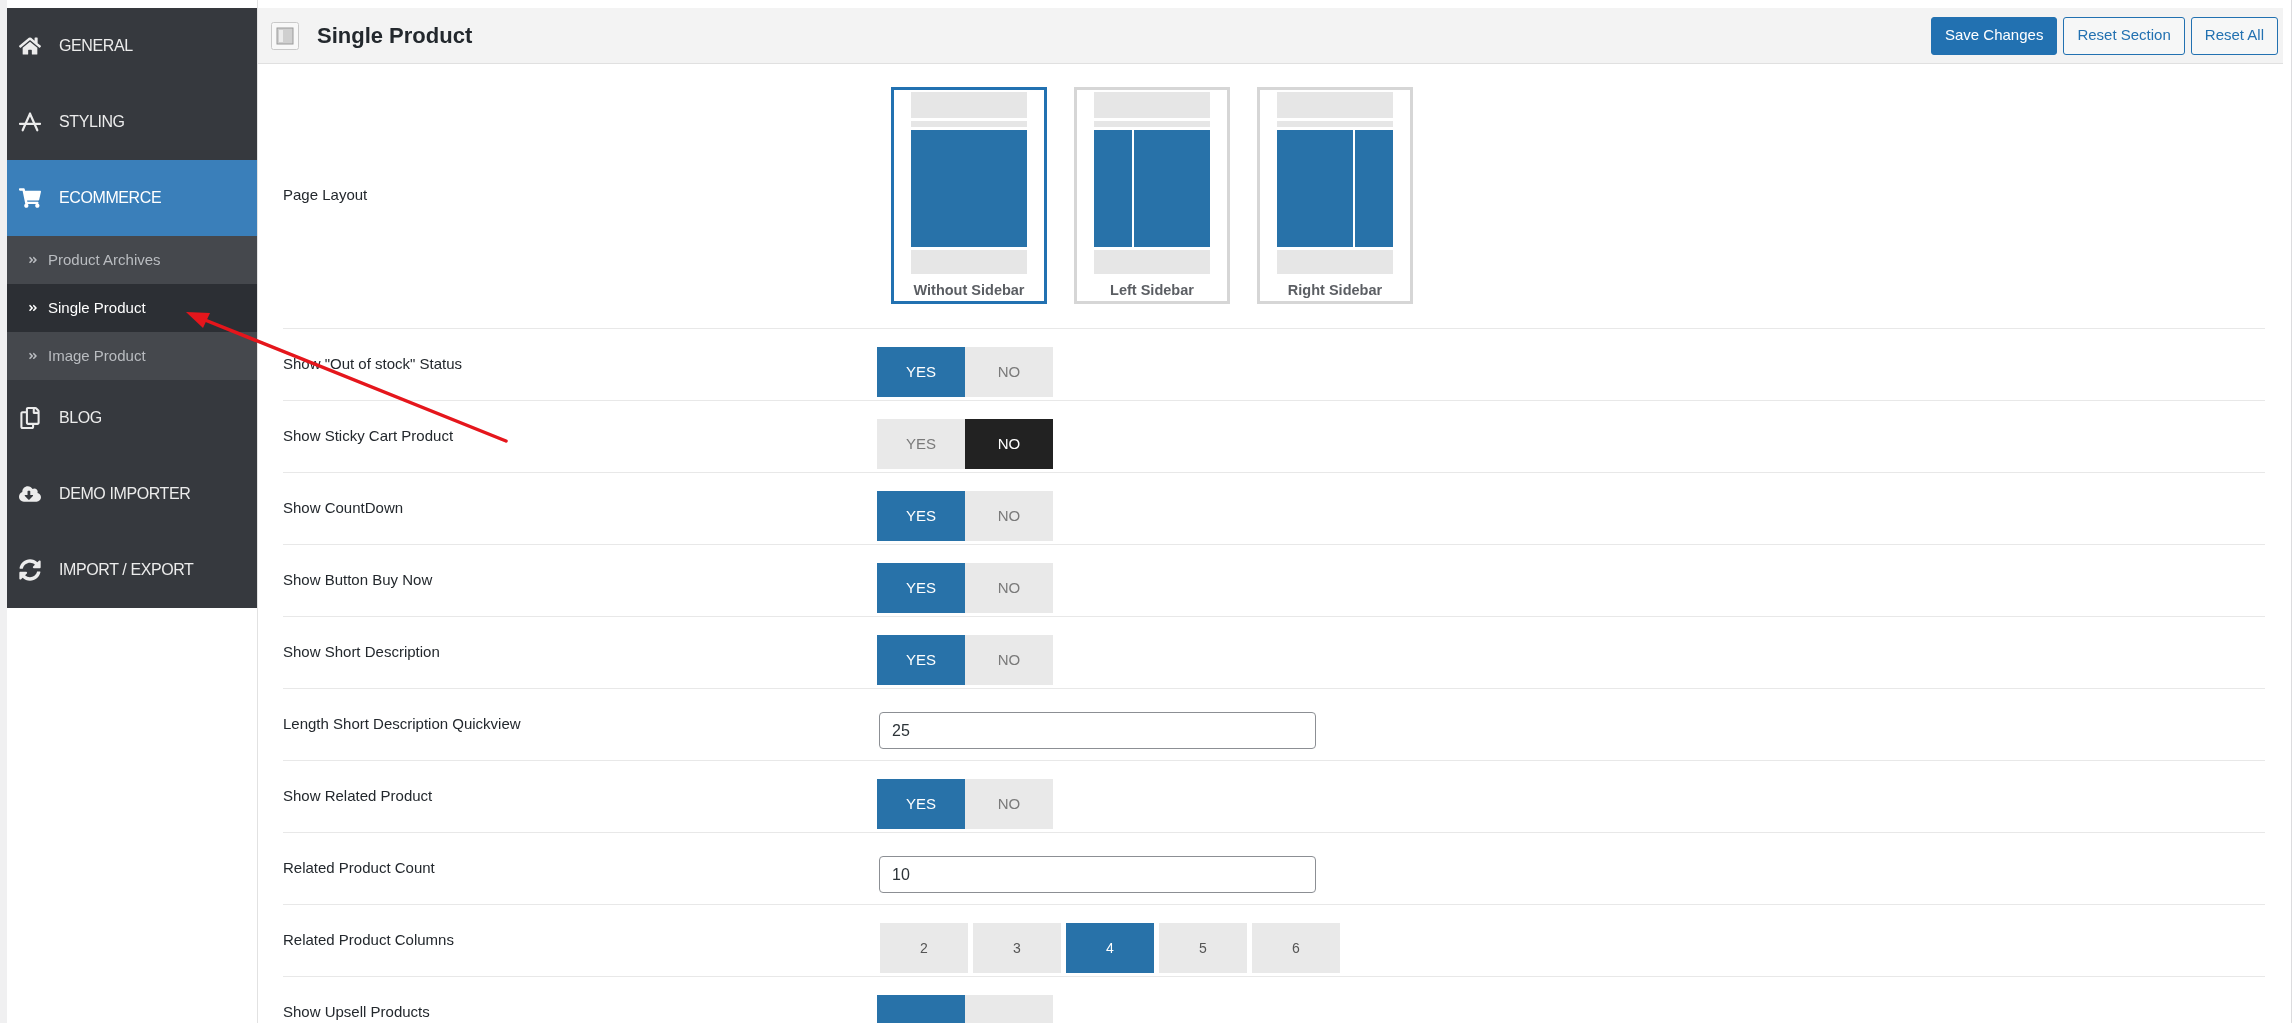 This screenshot has width=2296, height=1023. I want to click on setting-label: Length Short Description Quickview, so click(402, 724).